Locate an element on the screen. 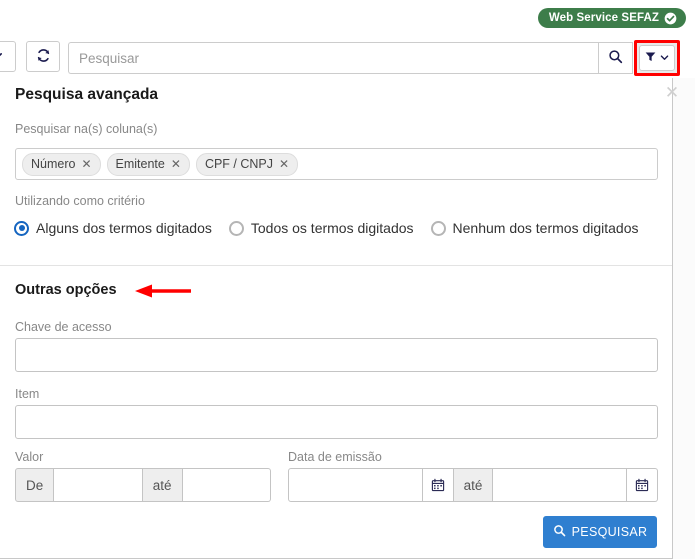 This screenshot has width=695, height=559. pesquisar-button-label: PESQUISAR is located at coordinates (609, 532).